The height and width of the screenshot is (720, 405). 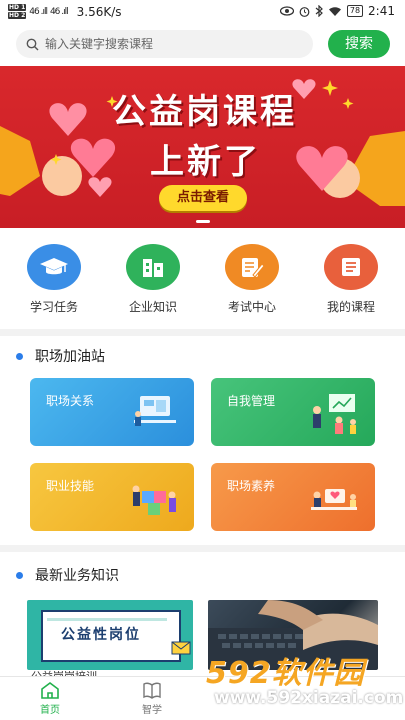 I want to click on tab-study-label: 智学, so click(x=152, y=710).